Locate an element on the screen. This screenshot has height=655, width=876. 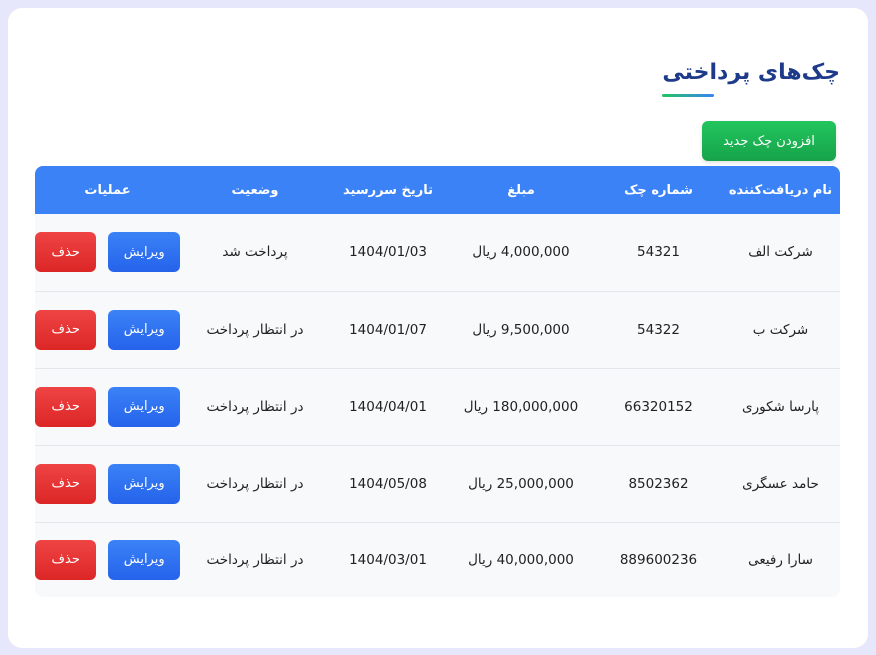
header-due-date: تاریخ سررسید is located at coordinates (388, 190).